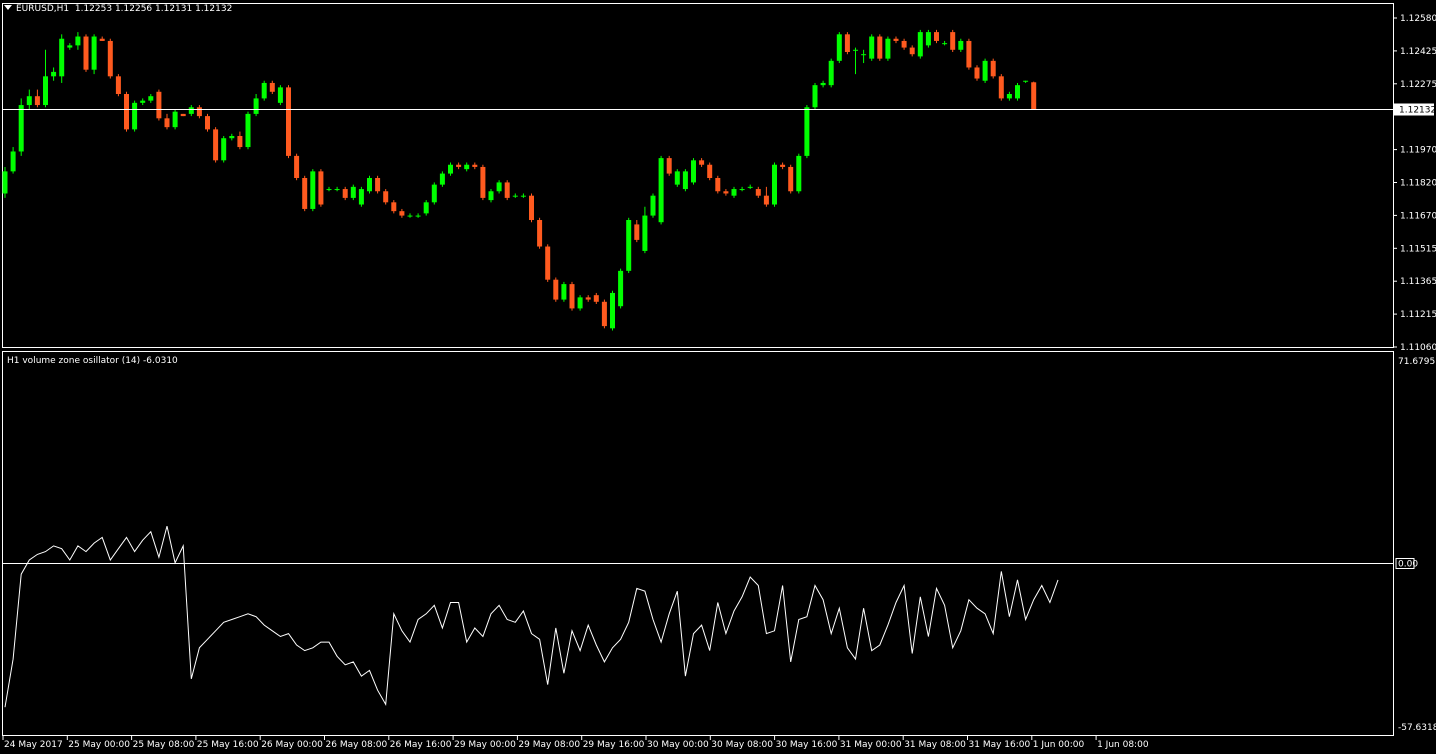 The height and width of the screenshot is (754, 1436). I want to click on indicator-axis: 71.6795 0.00 -57.6318, so click(1415, 545).